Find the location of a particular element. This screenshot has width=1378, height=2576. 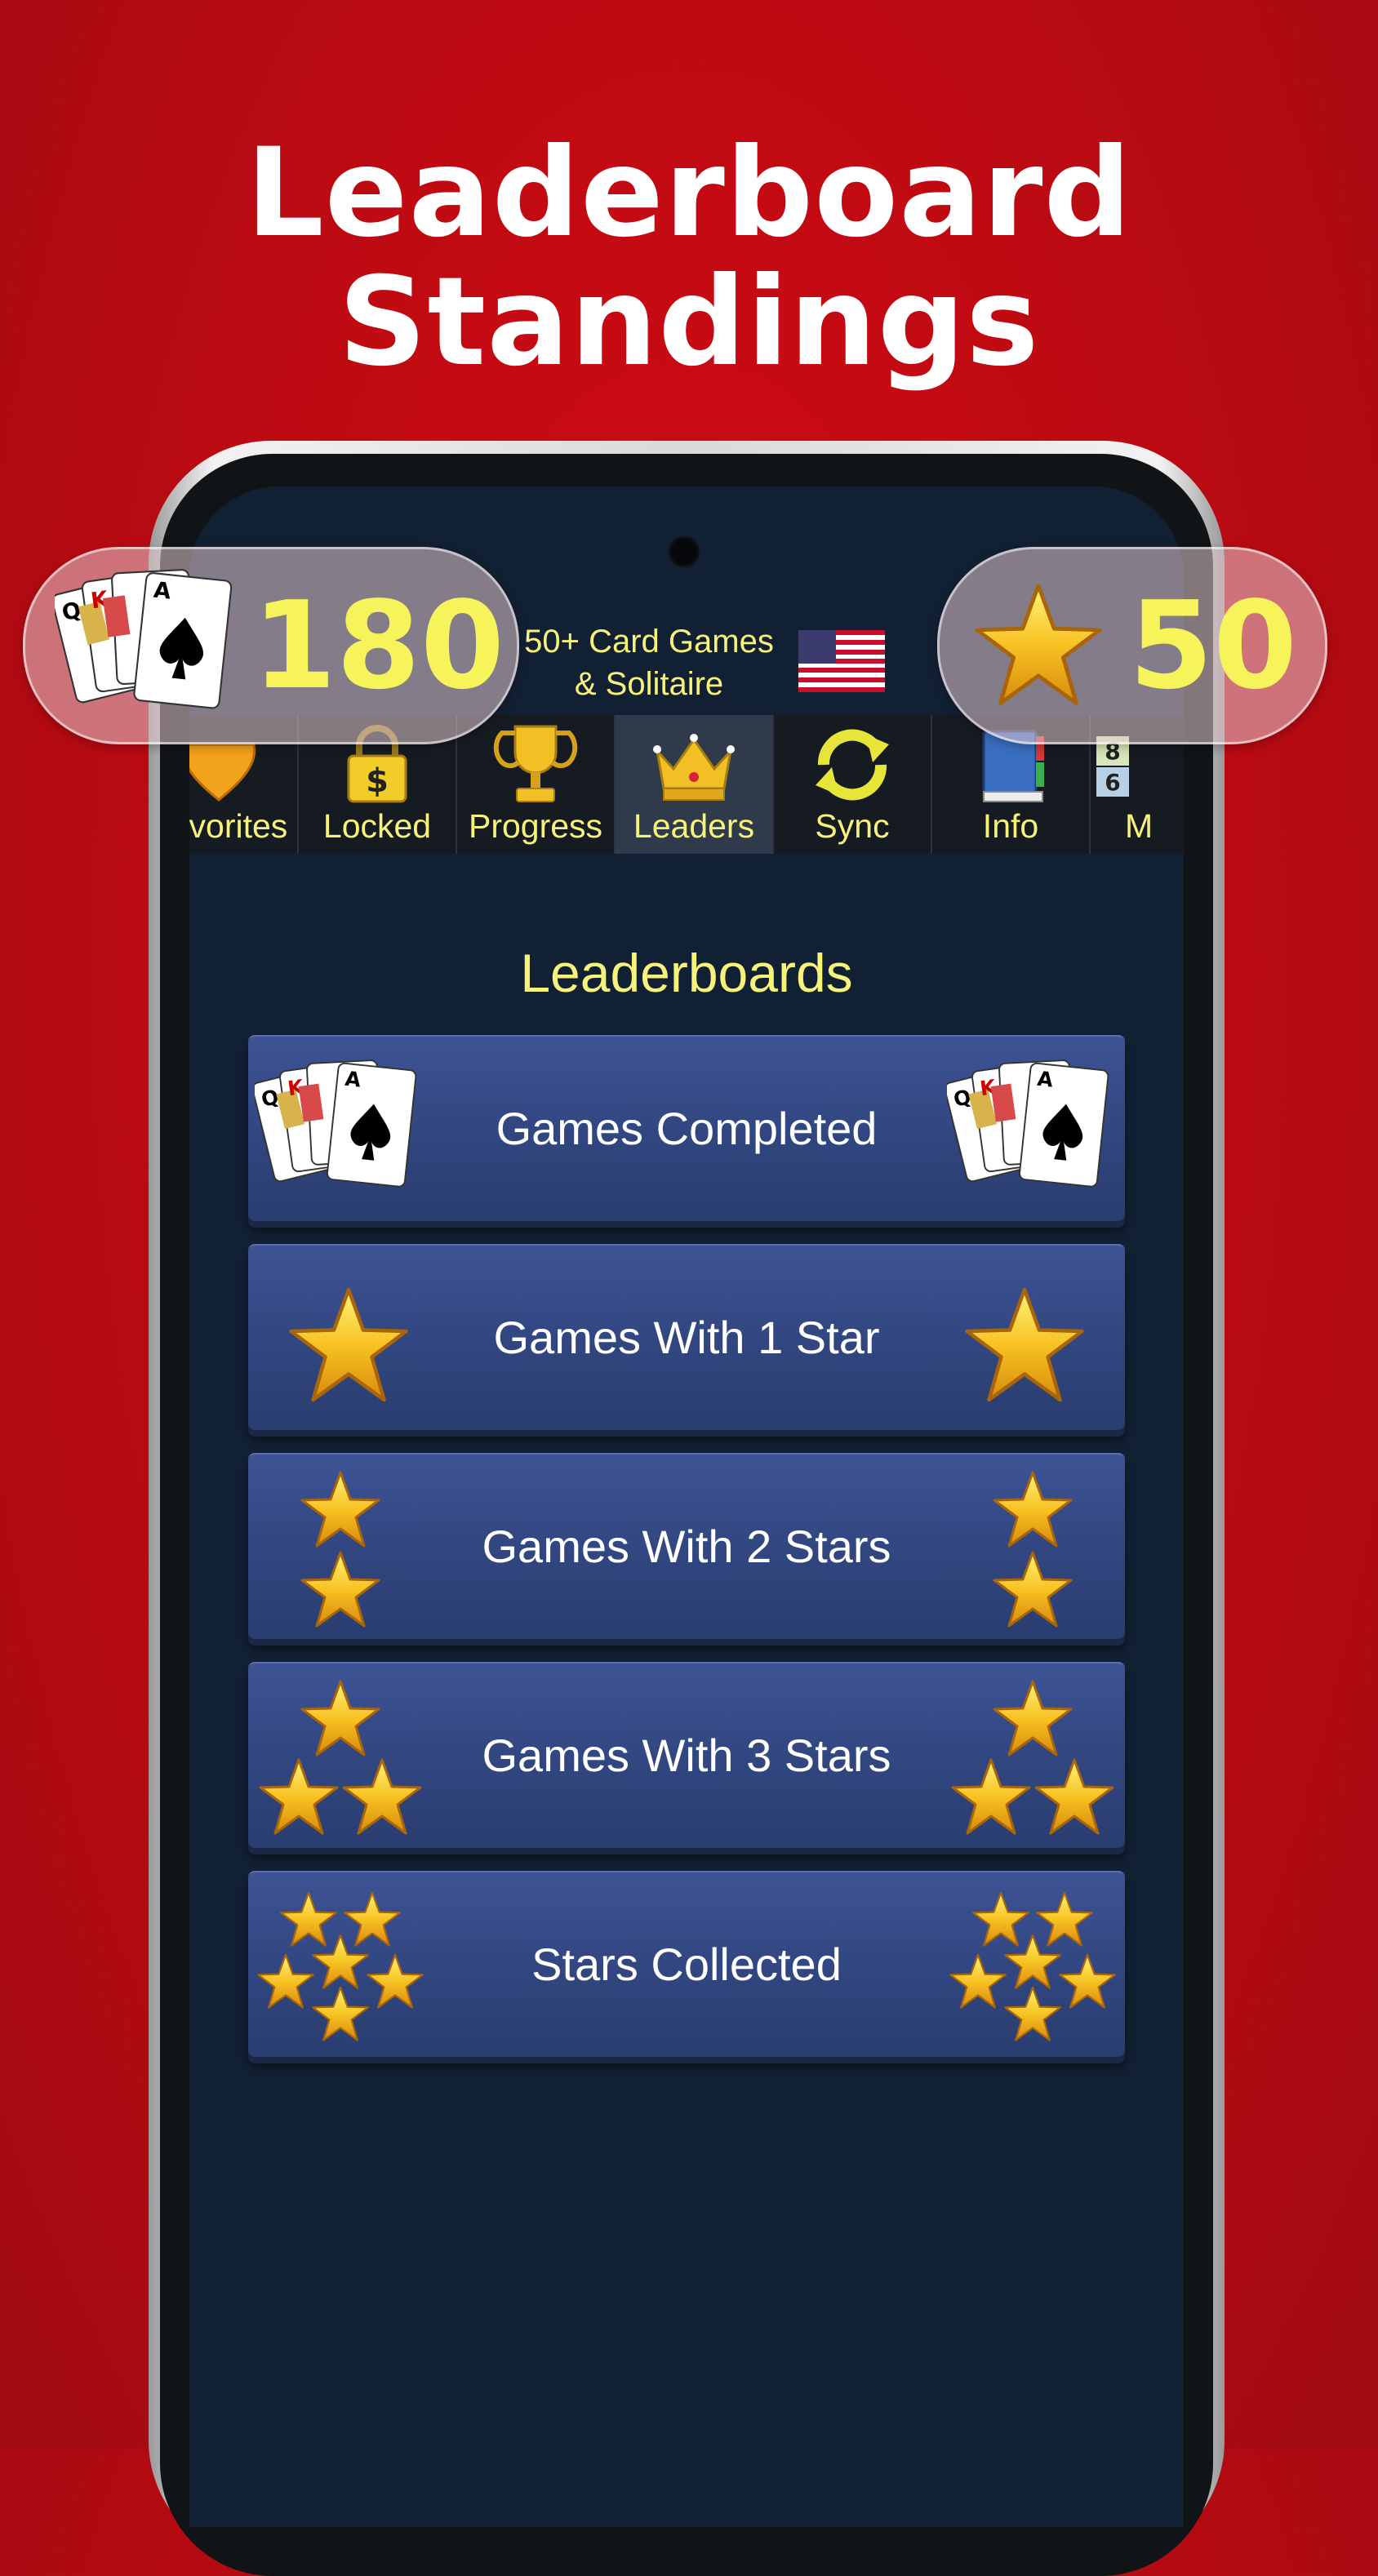

tab-label: M is located at coordinates (1139, 826).